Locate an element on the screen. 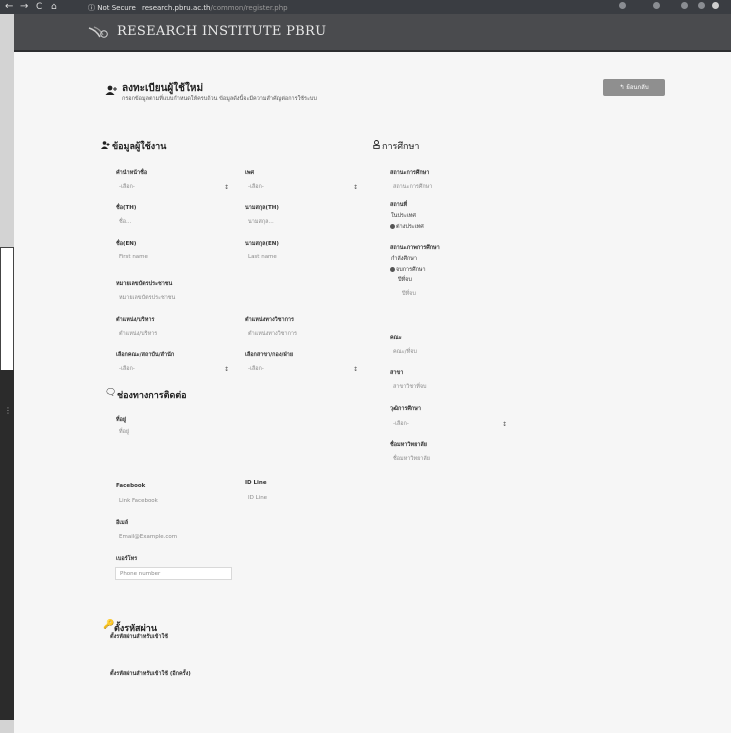 The height and width of the screenshot is (733, 731). password-input is located at coordinates (179, 650).